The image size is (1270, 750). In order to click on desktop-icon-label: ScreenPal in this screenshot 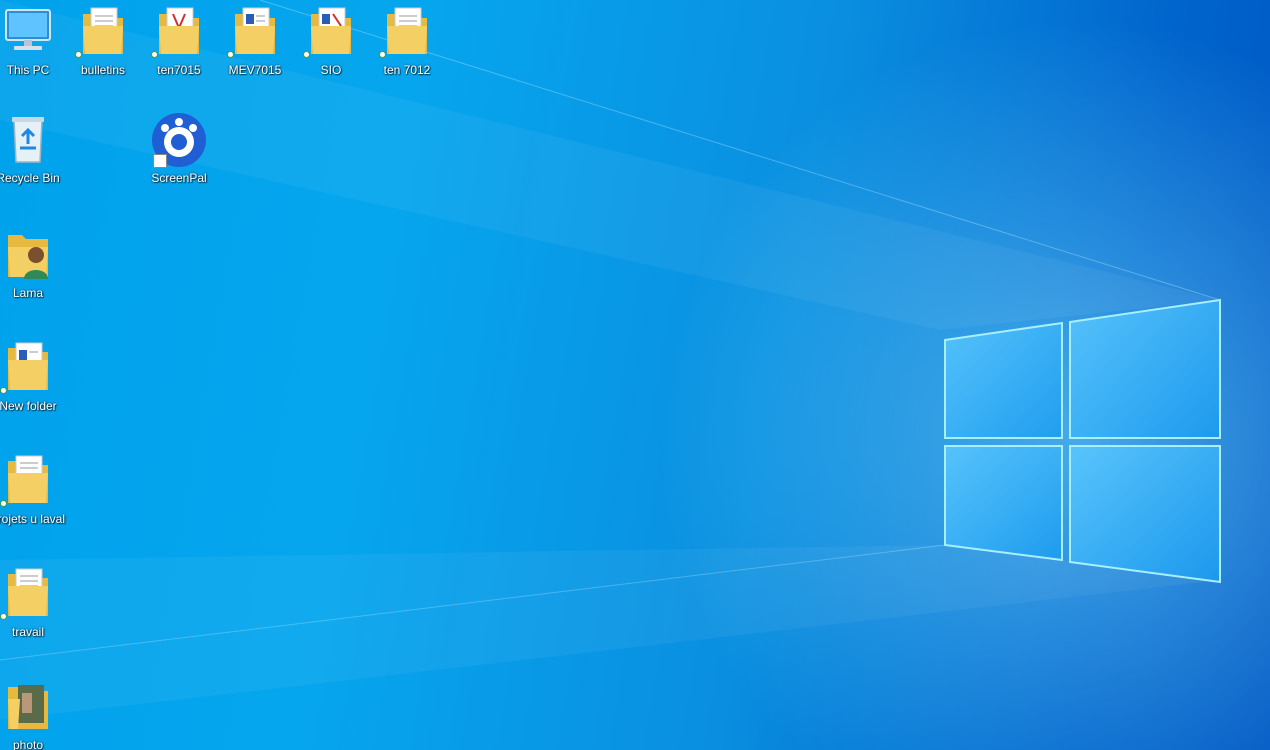, I will do `click(179, 178)`.